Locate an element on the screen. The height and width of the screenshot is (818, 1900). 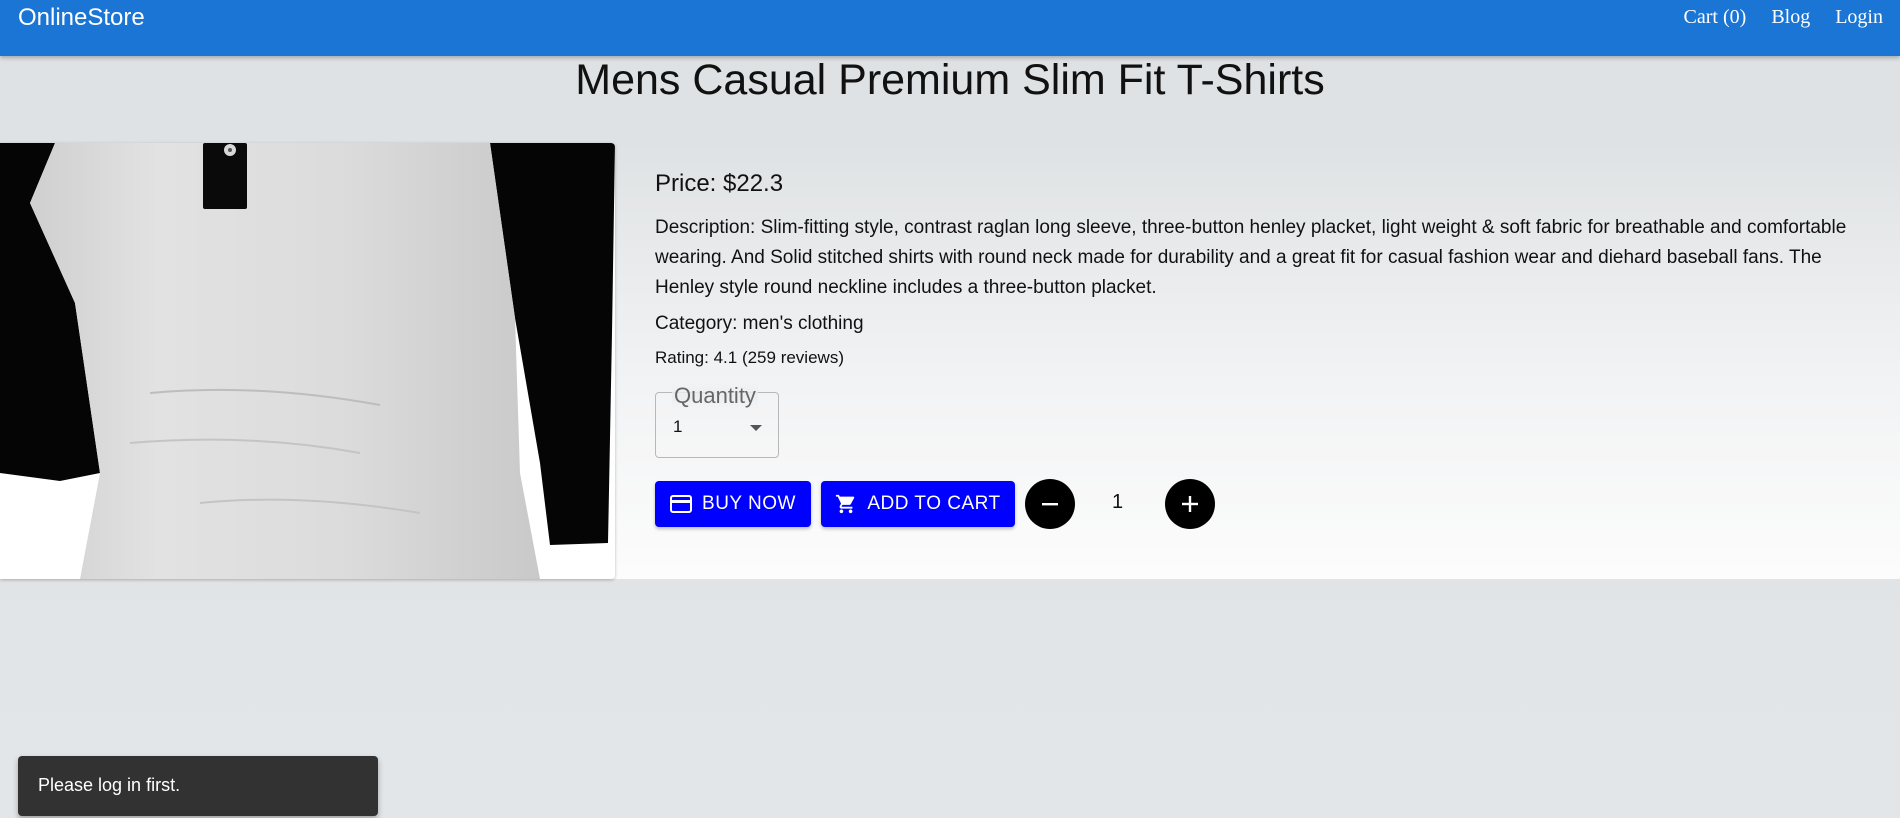
add-to-cart-button: ADD TO CART is located at coordinates (918, 504).